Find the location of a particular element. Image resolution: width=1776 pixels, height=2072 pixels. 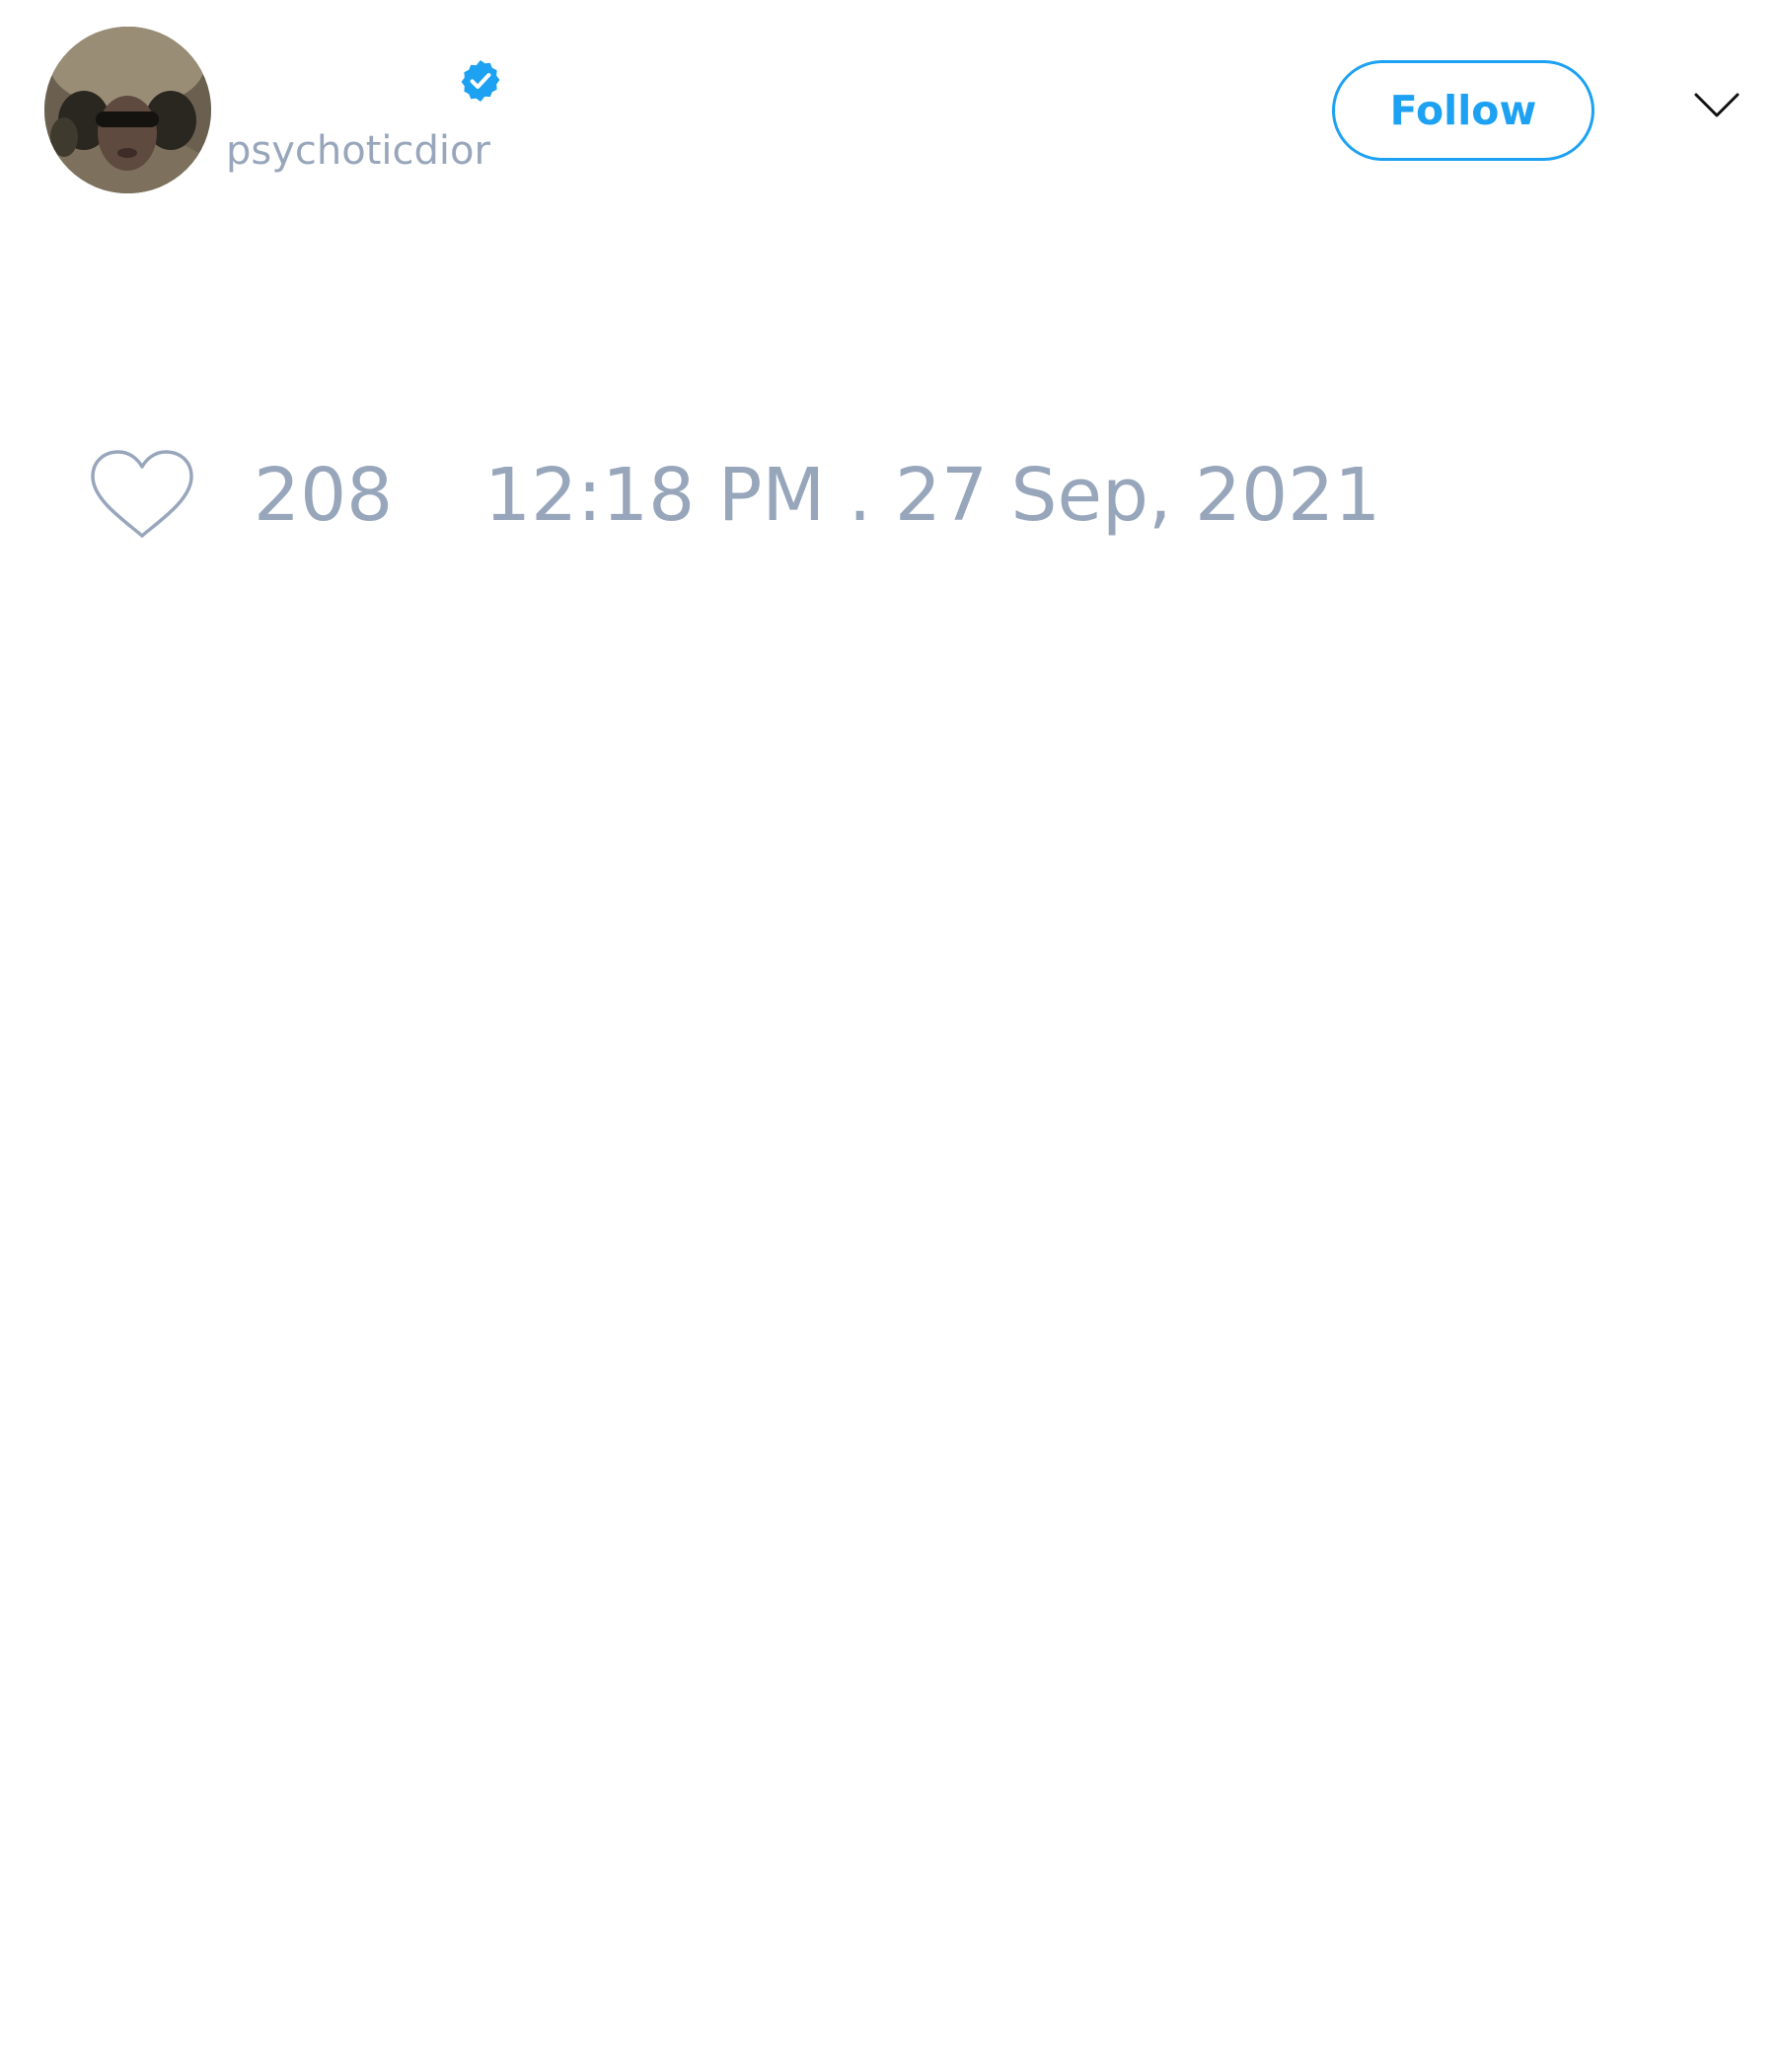

avatar is located at coordinates (128, 110).